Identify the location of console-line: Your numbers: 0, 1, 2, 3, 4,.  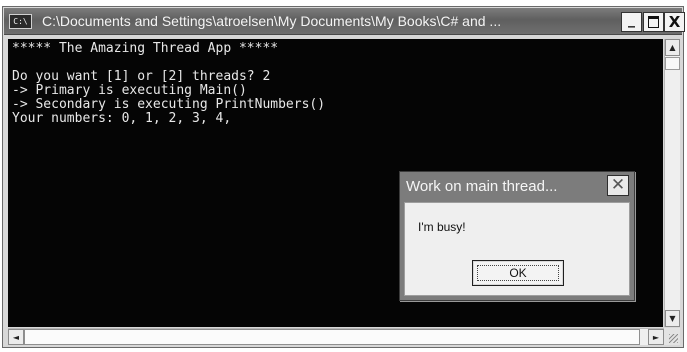
(122, 118).